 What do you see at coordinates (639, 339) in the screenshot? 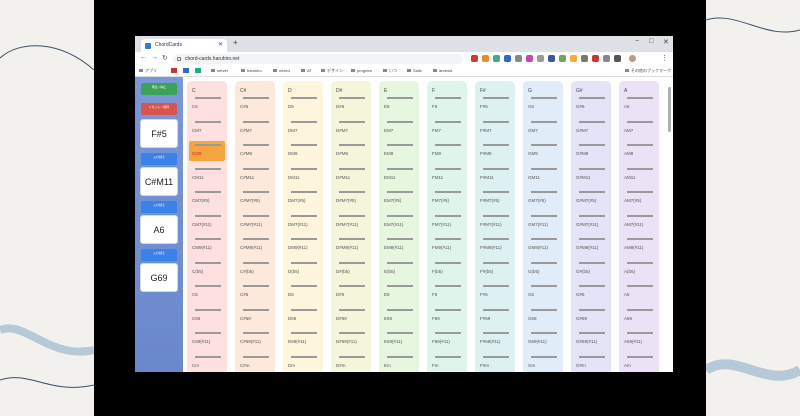
I see `chord-card: A69(#11)` at bounding box center [639, 339].